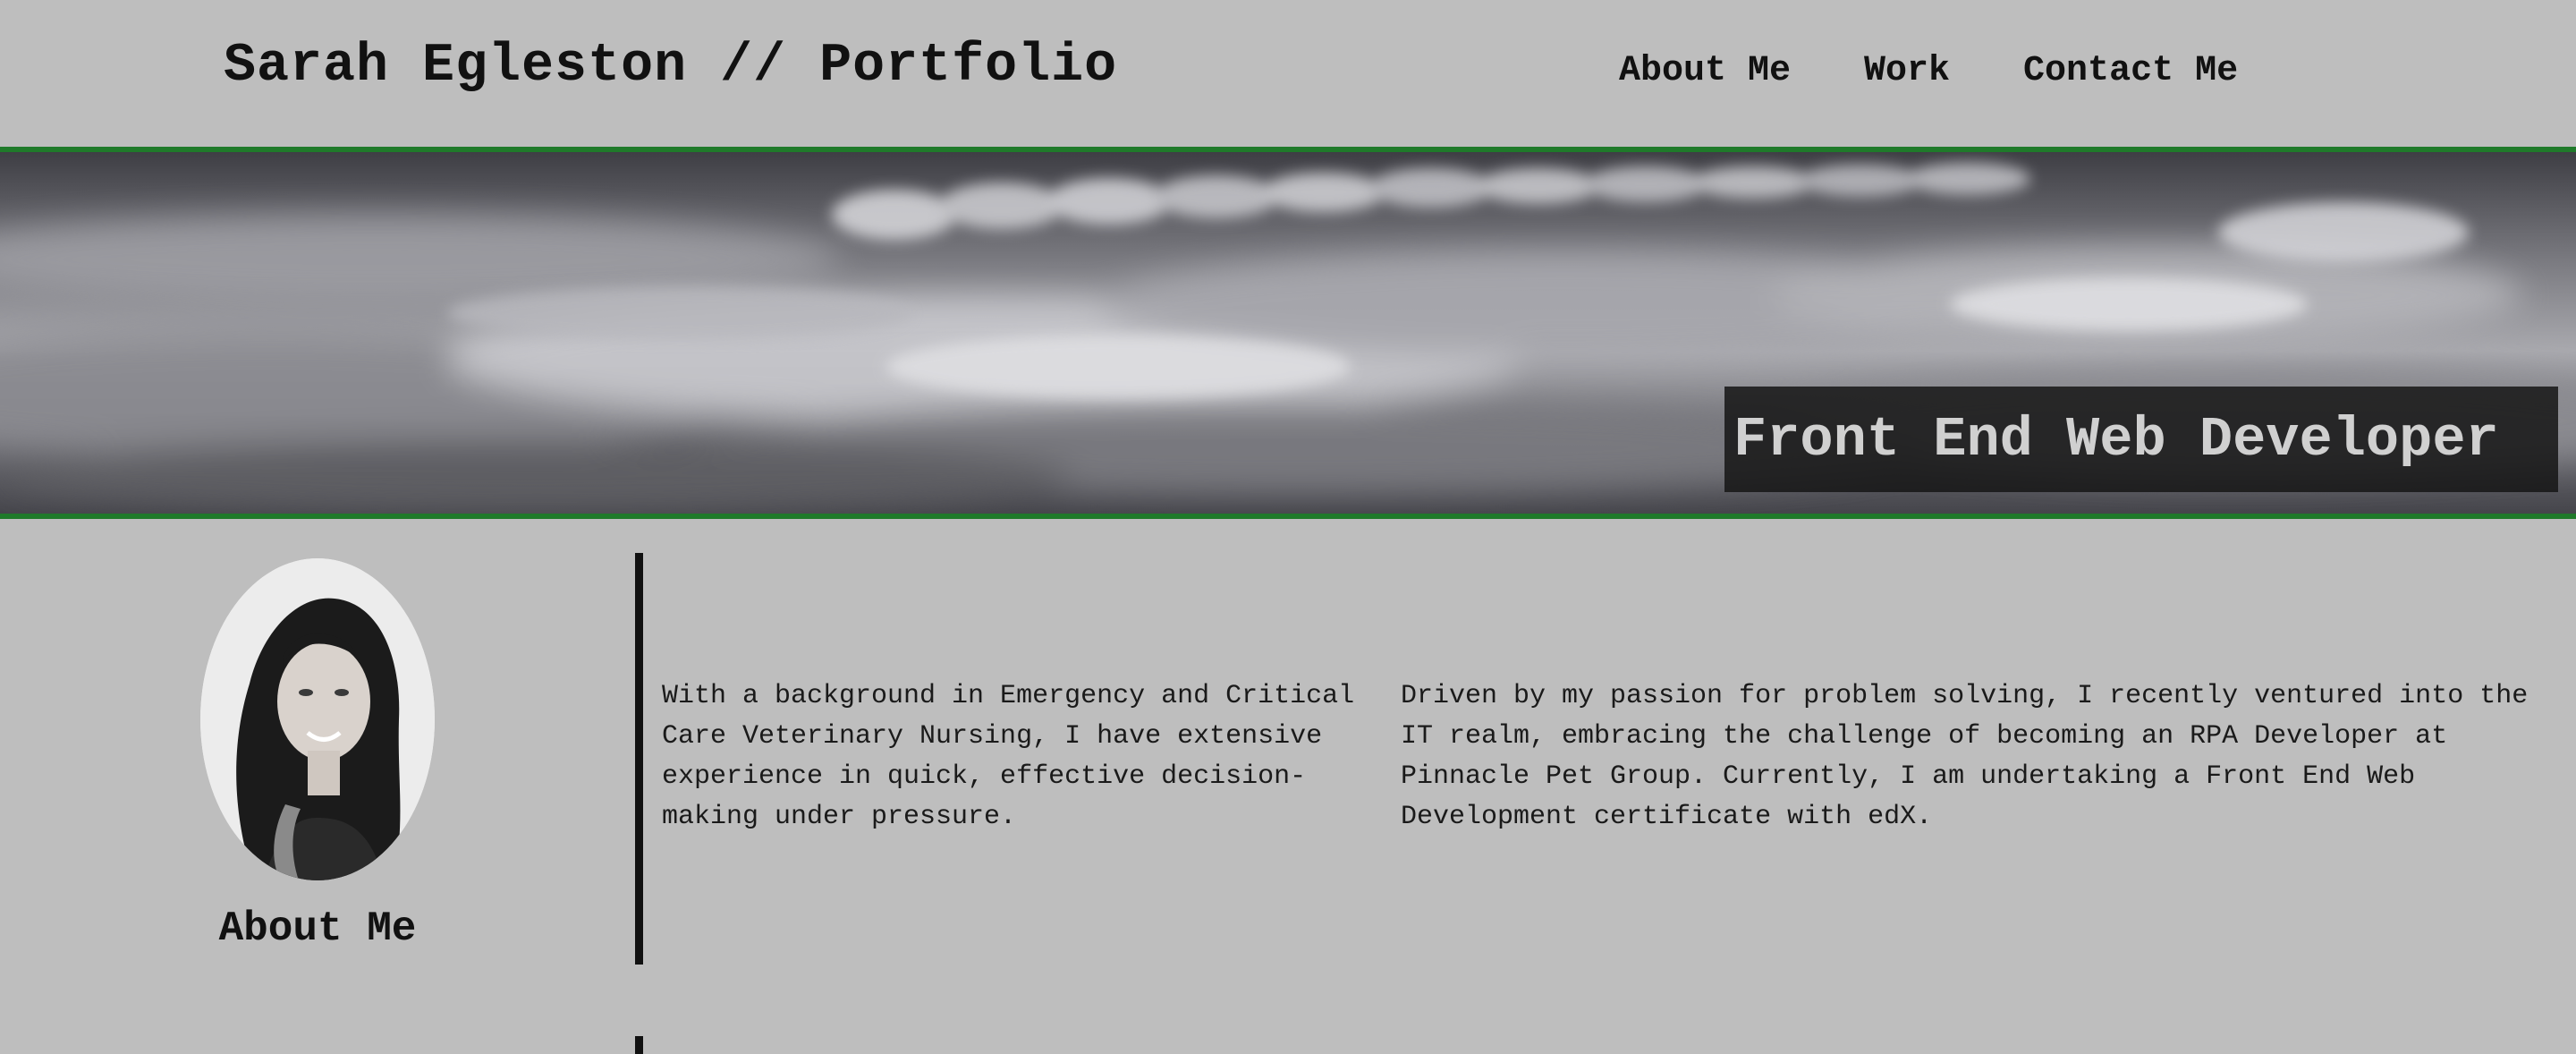 This screenshot has width=2576, height=1054. What do you see at coordinates (1705, 71) in the screenshot?
I see `nav-link-about-me: About Me` at bounding box center [1705, 71].